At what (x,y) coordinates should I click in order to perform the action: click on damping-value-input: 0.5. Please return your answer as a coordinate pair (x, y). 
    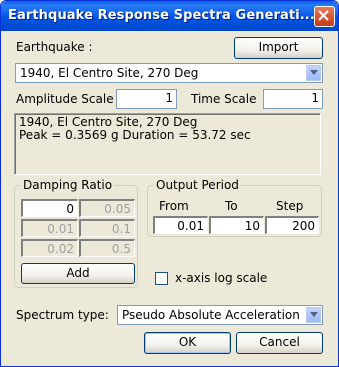
    Looking at the image, I should click on (107, 248).